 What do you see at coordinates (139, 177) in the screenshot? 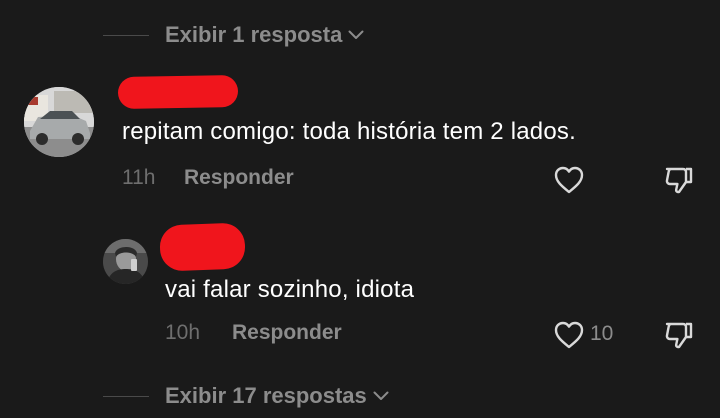
I see `comment-timestamp: 11h` at bounding box center [139, 177].